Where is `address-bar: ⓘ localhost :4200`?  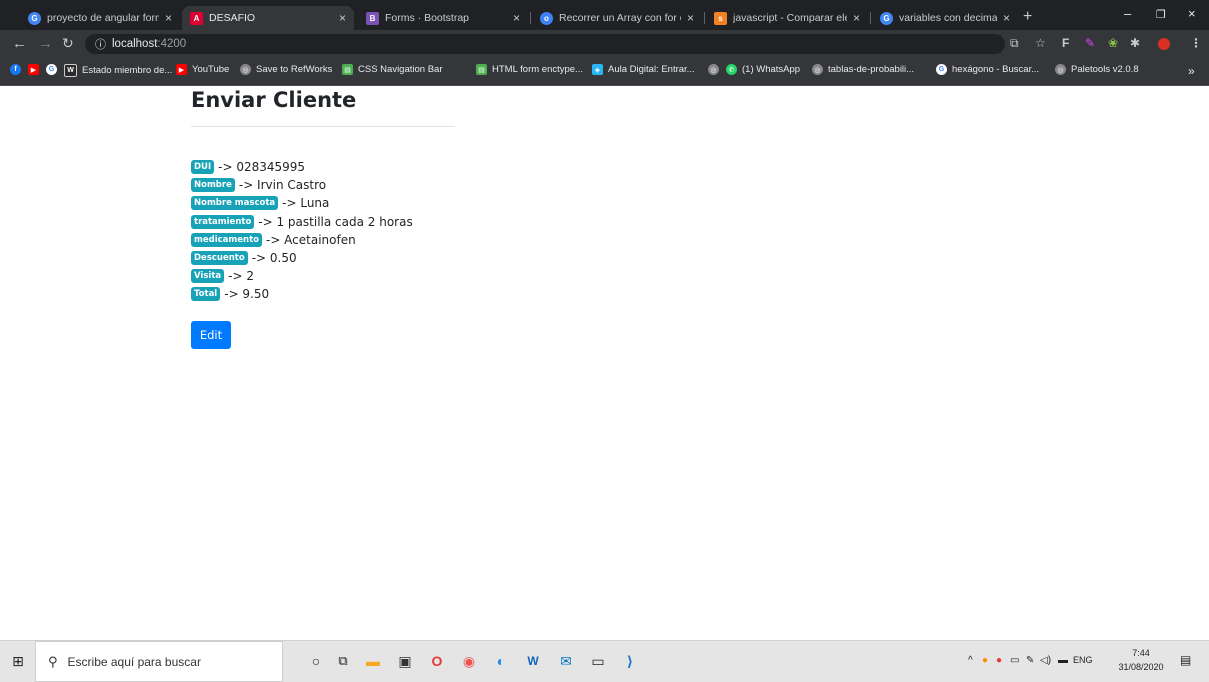 address-bar: ⓘ localhost :4200 is located at coordinates (545, 44).